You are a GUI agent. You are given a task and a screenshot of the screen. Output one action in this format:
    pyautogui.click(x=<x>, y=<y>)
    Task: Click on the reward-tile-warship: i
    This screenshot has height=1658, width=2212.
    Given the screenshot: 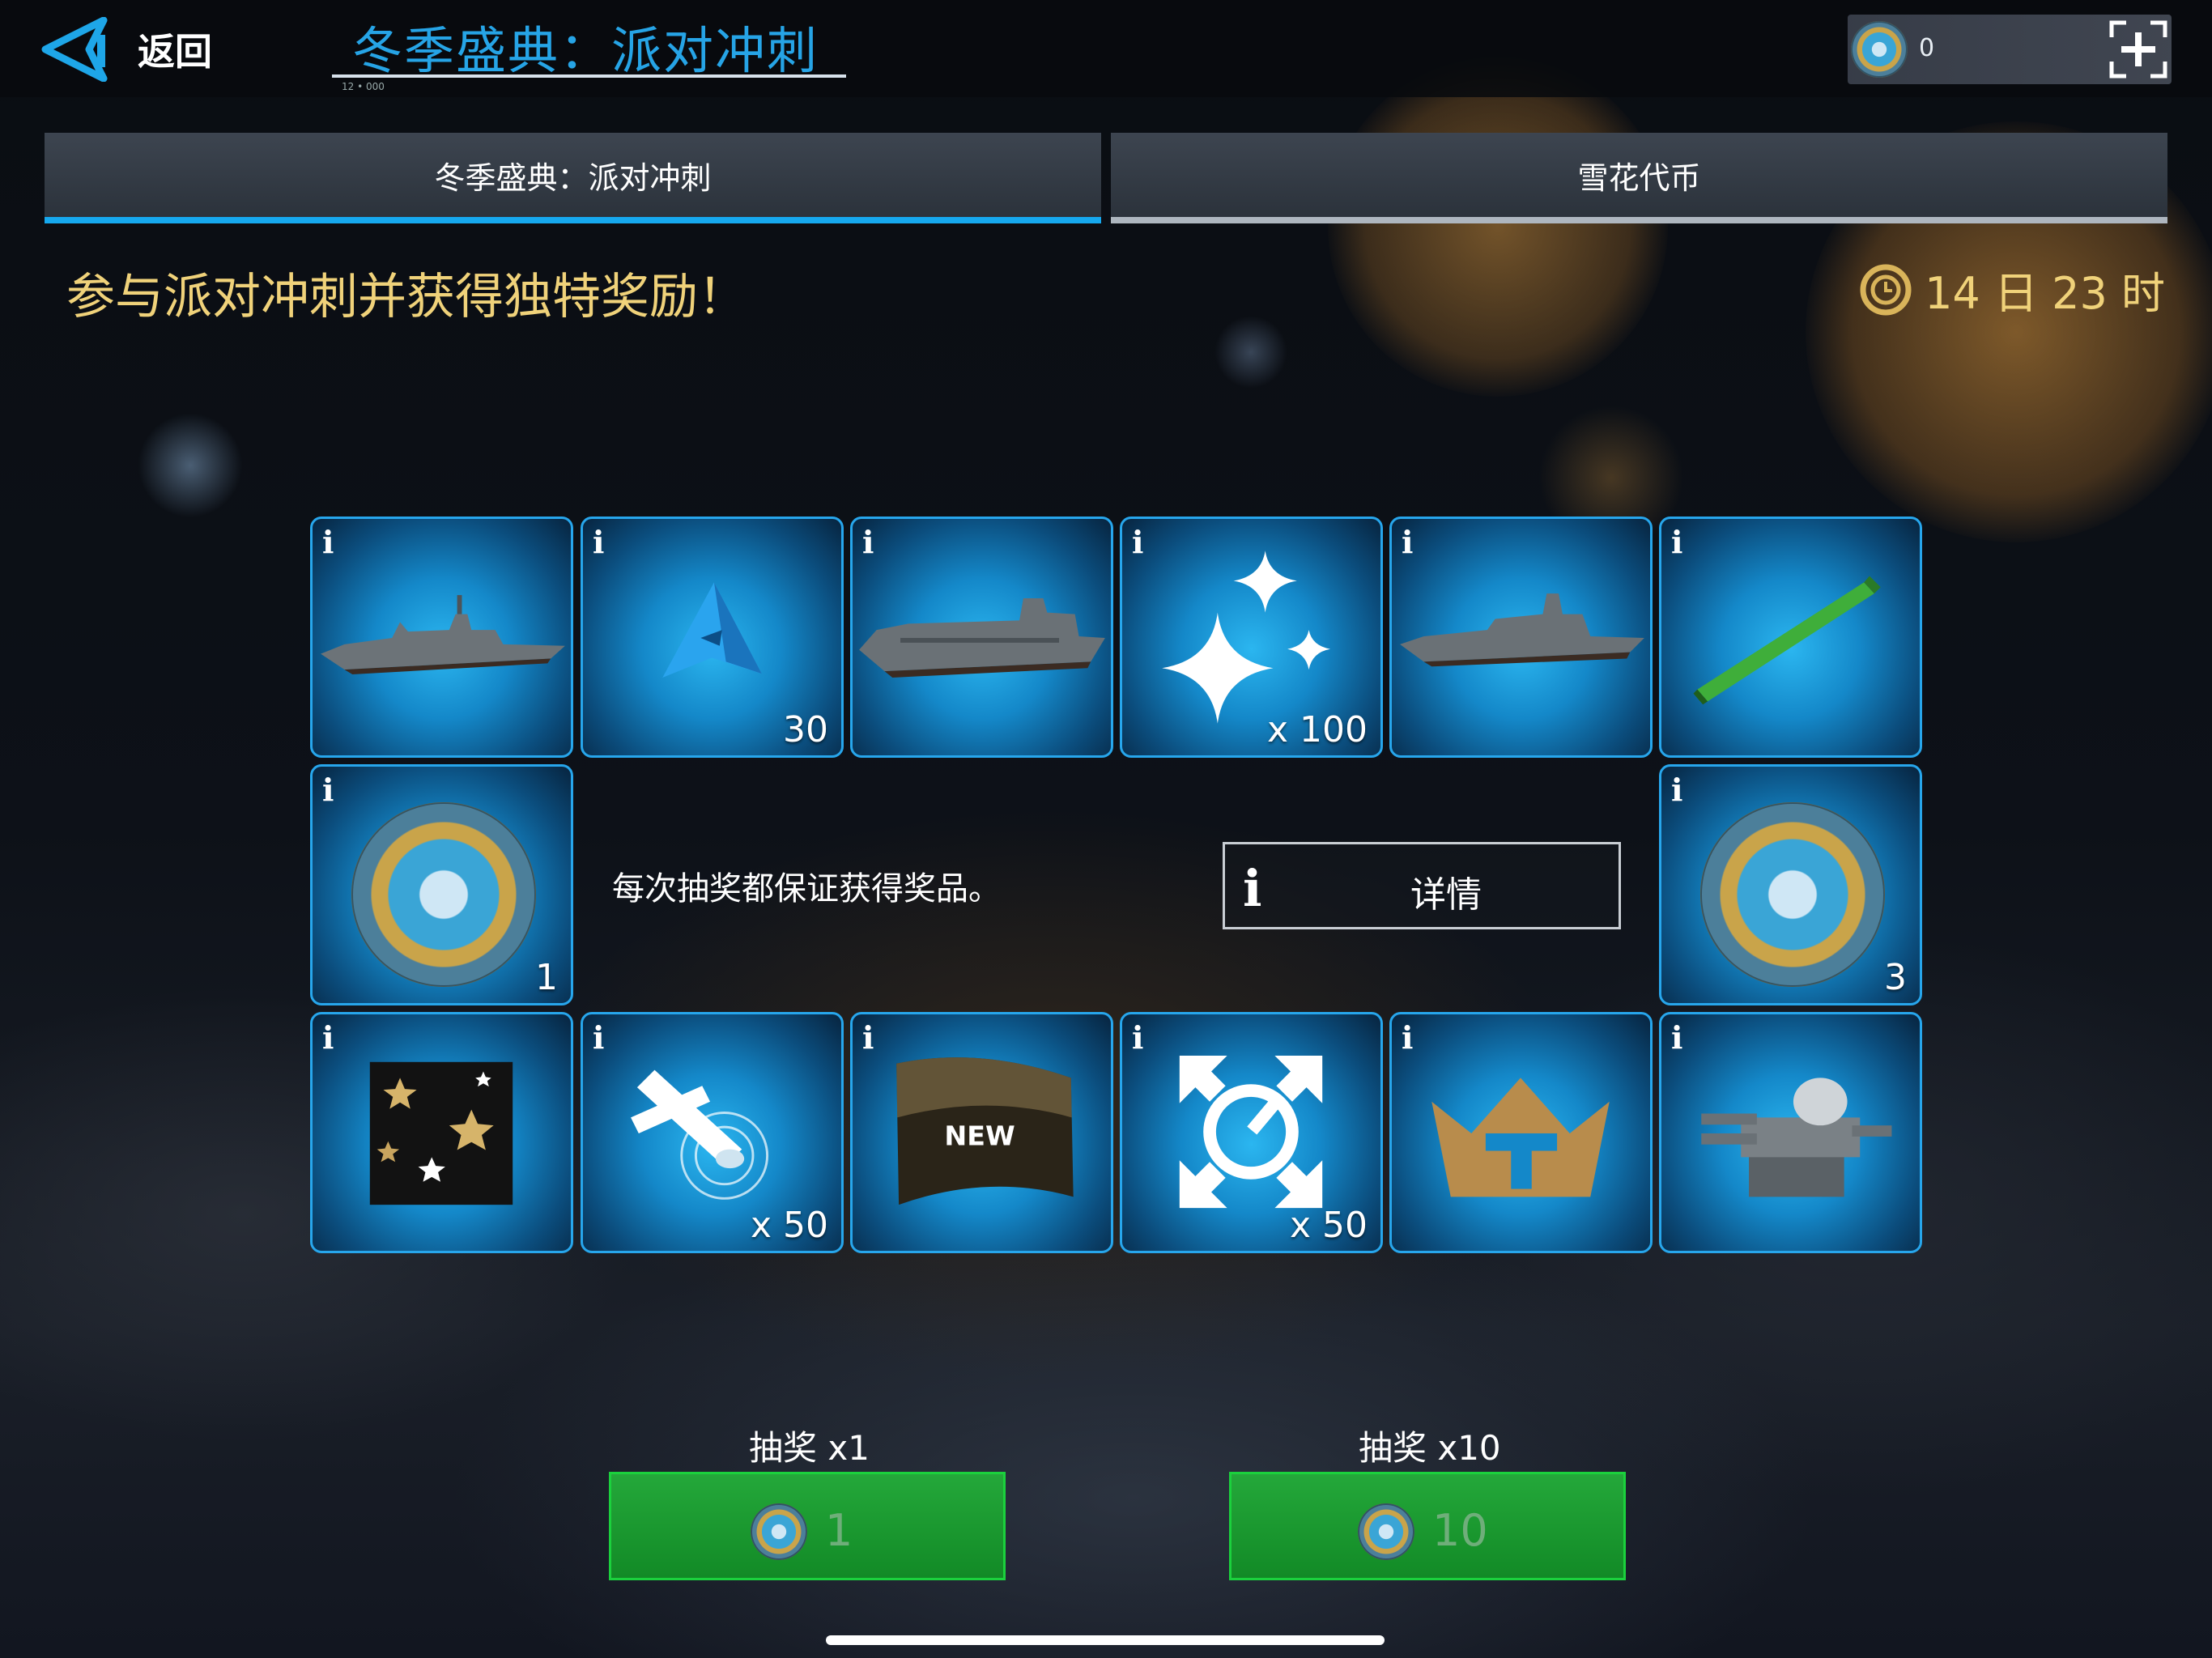 What is the action you would take?
    pyautogui.click(x=442, y=637)
    